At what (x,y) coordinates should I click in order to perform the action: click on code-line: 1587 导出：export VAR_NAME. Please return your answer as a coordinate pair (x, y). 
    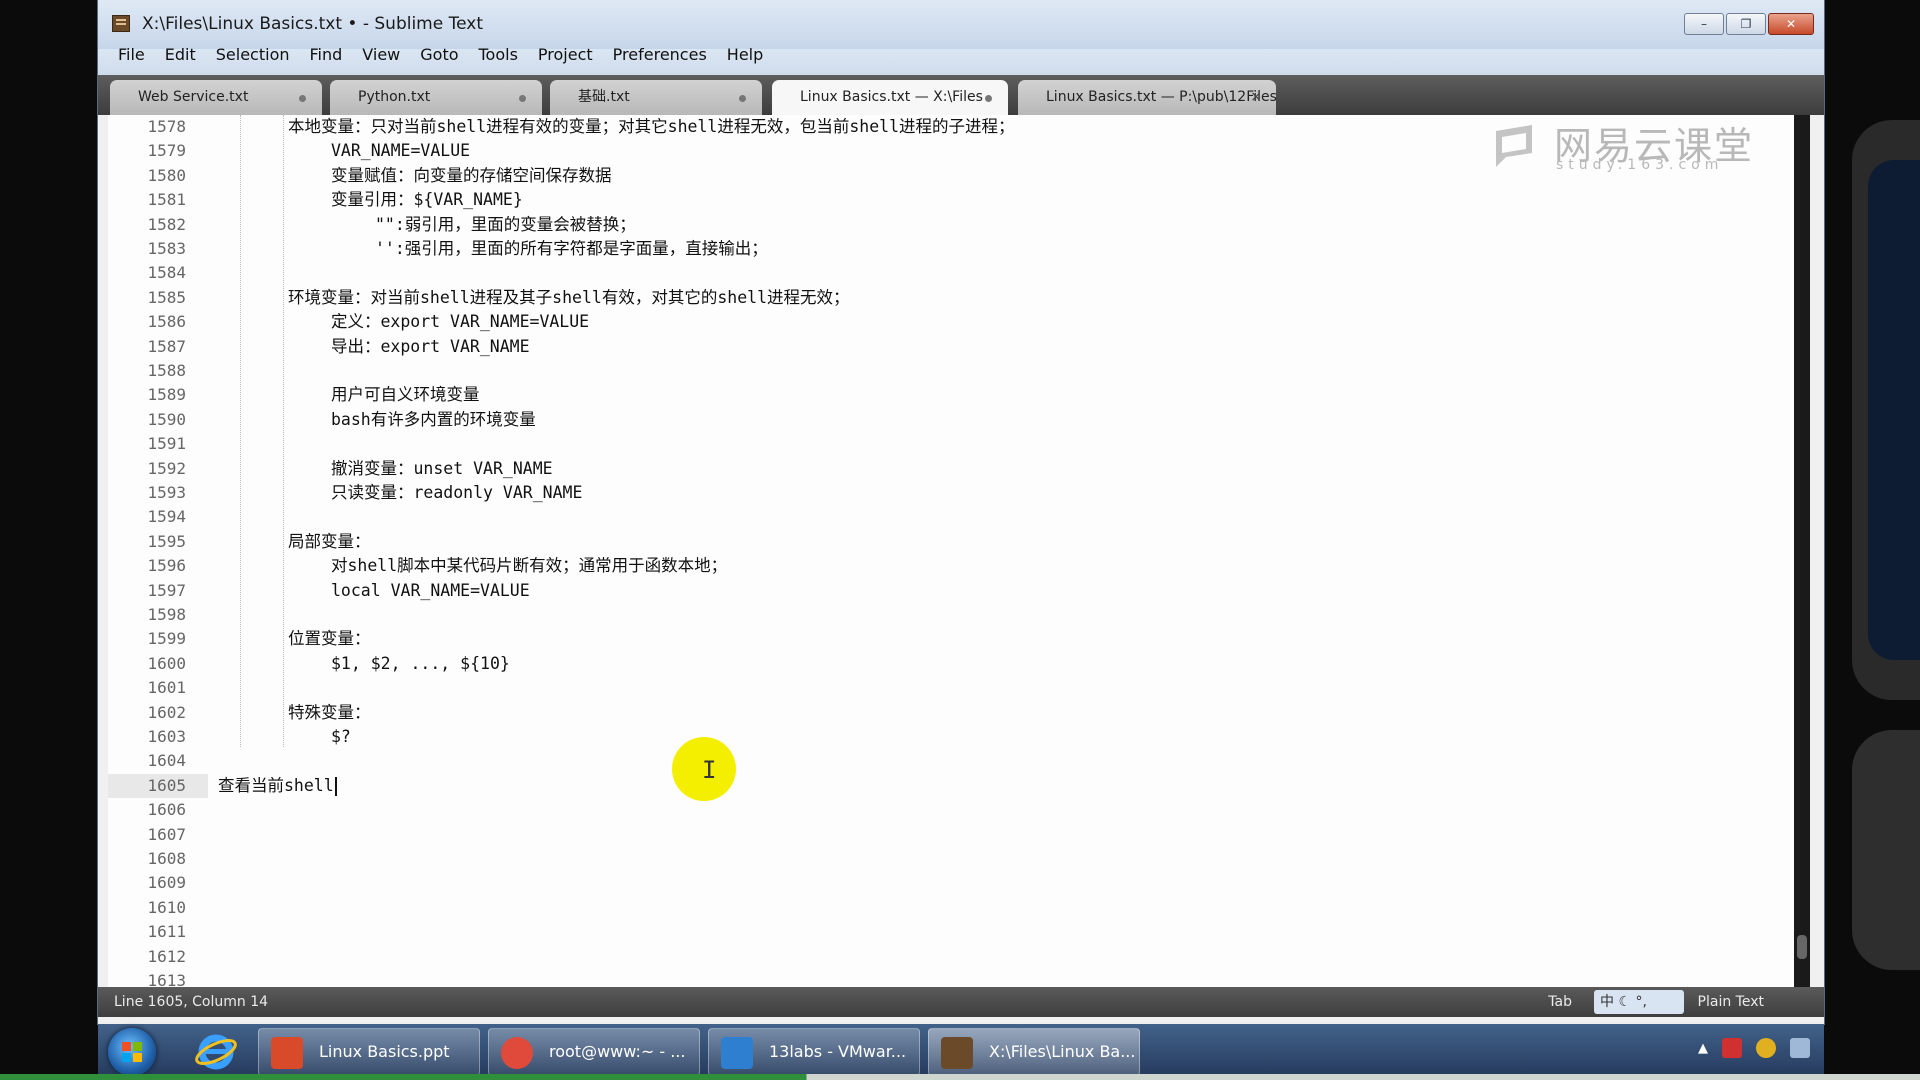
    Looking at the image, I should click on (953, 347).